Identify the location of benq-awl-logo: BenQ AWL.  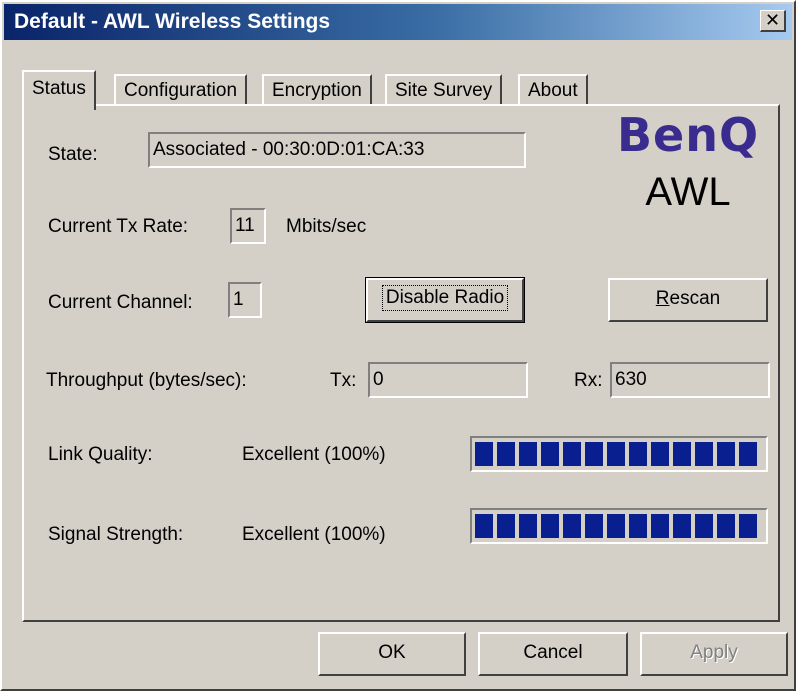
(689, 171).